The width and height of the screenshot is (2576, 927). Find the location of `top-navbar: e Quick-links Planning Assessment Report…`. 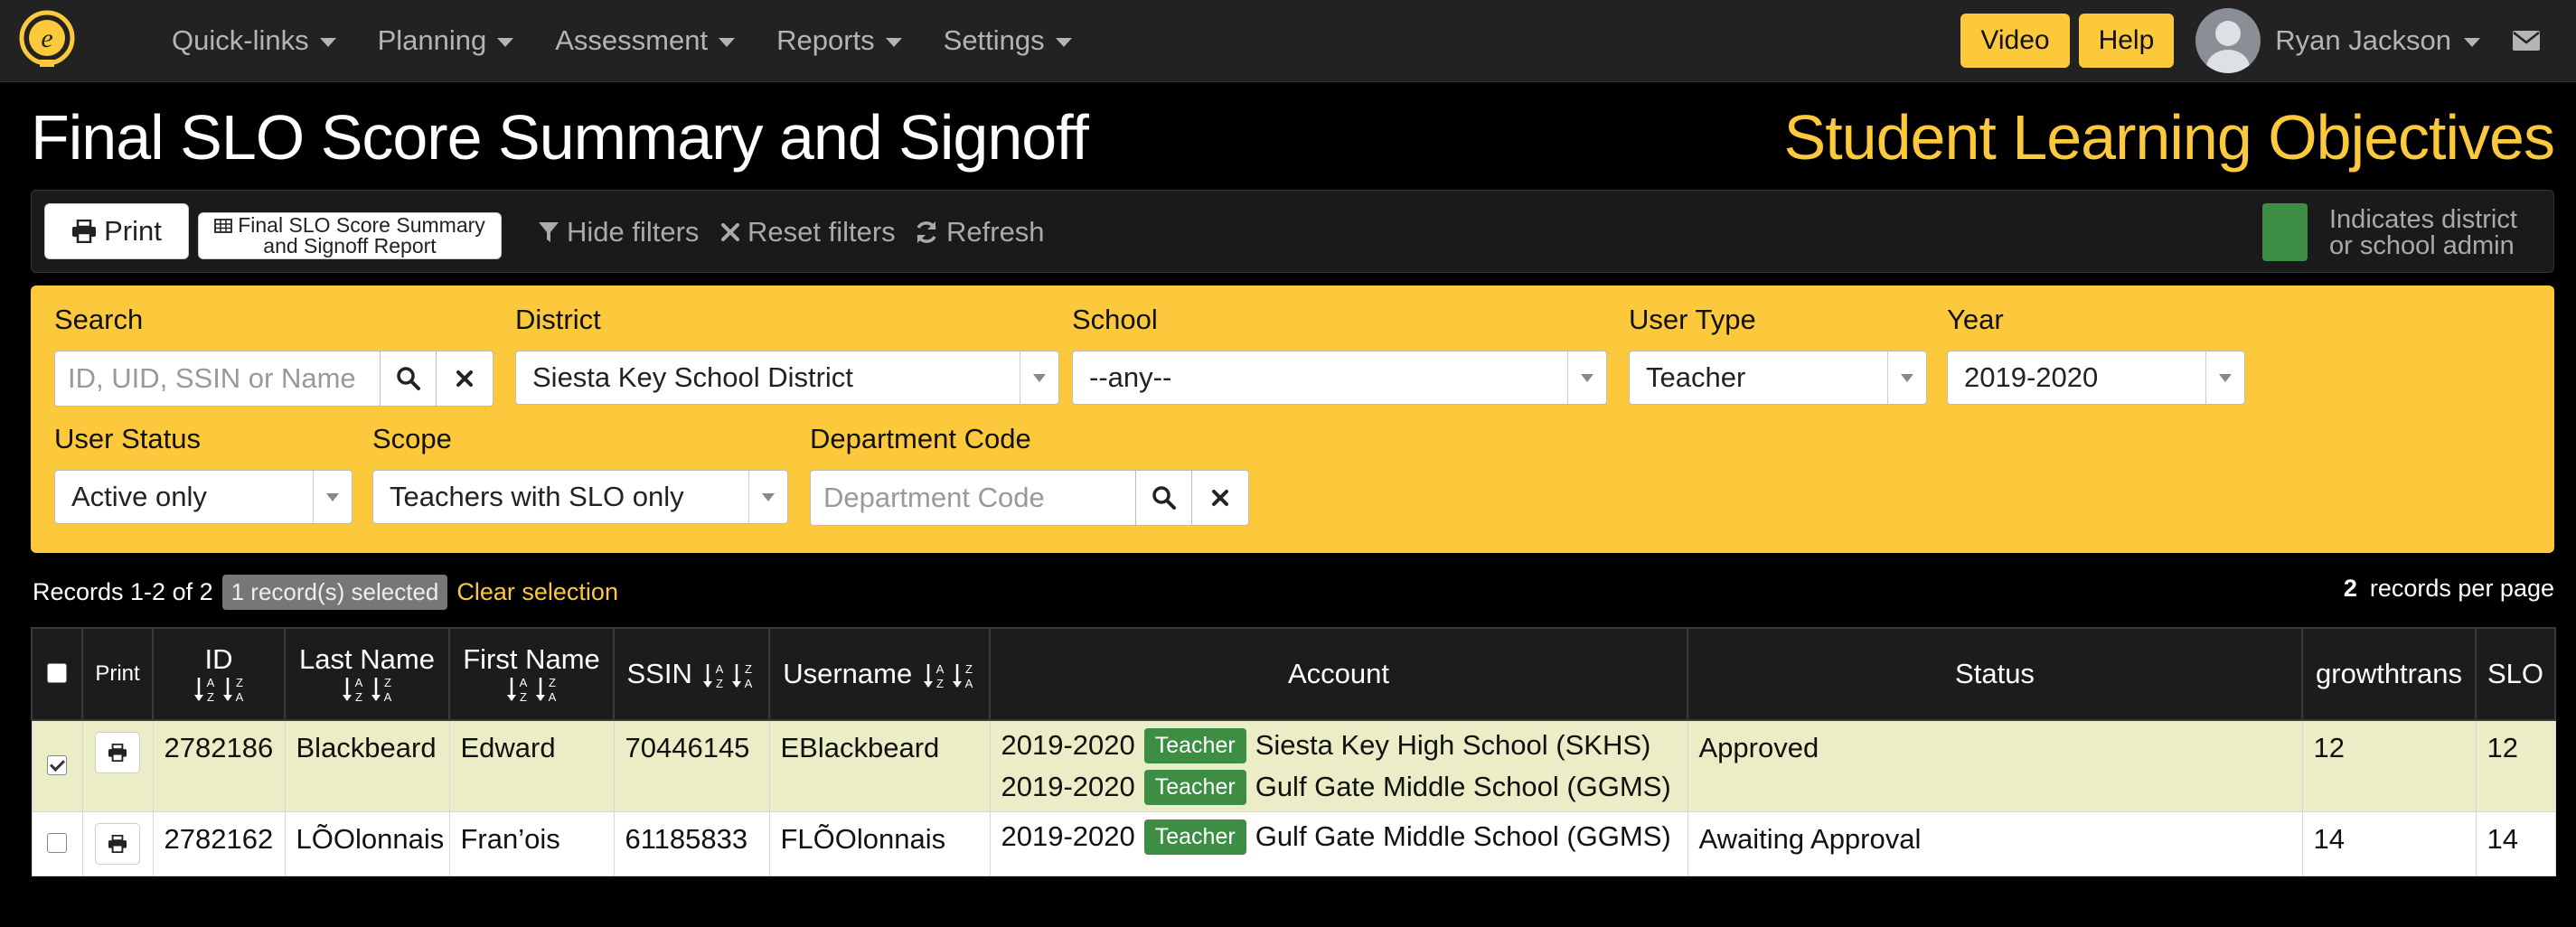

top-navbar: e Quick-links Planning Assessment Report… is located at coordinates (1288, 41).